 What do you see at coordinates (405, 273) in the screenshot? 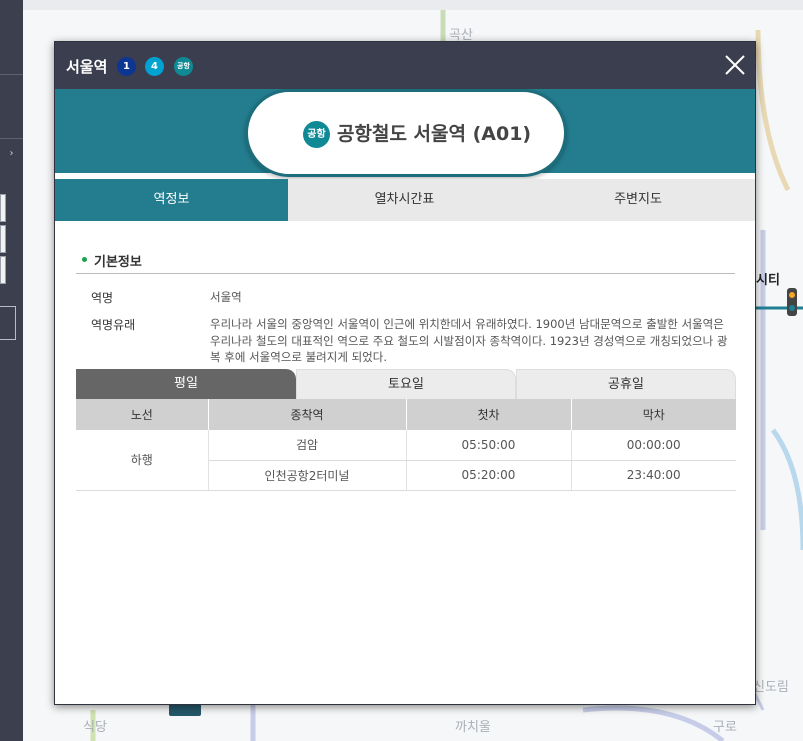
I see `section-divider` at bounding box center [405, 273].